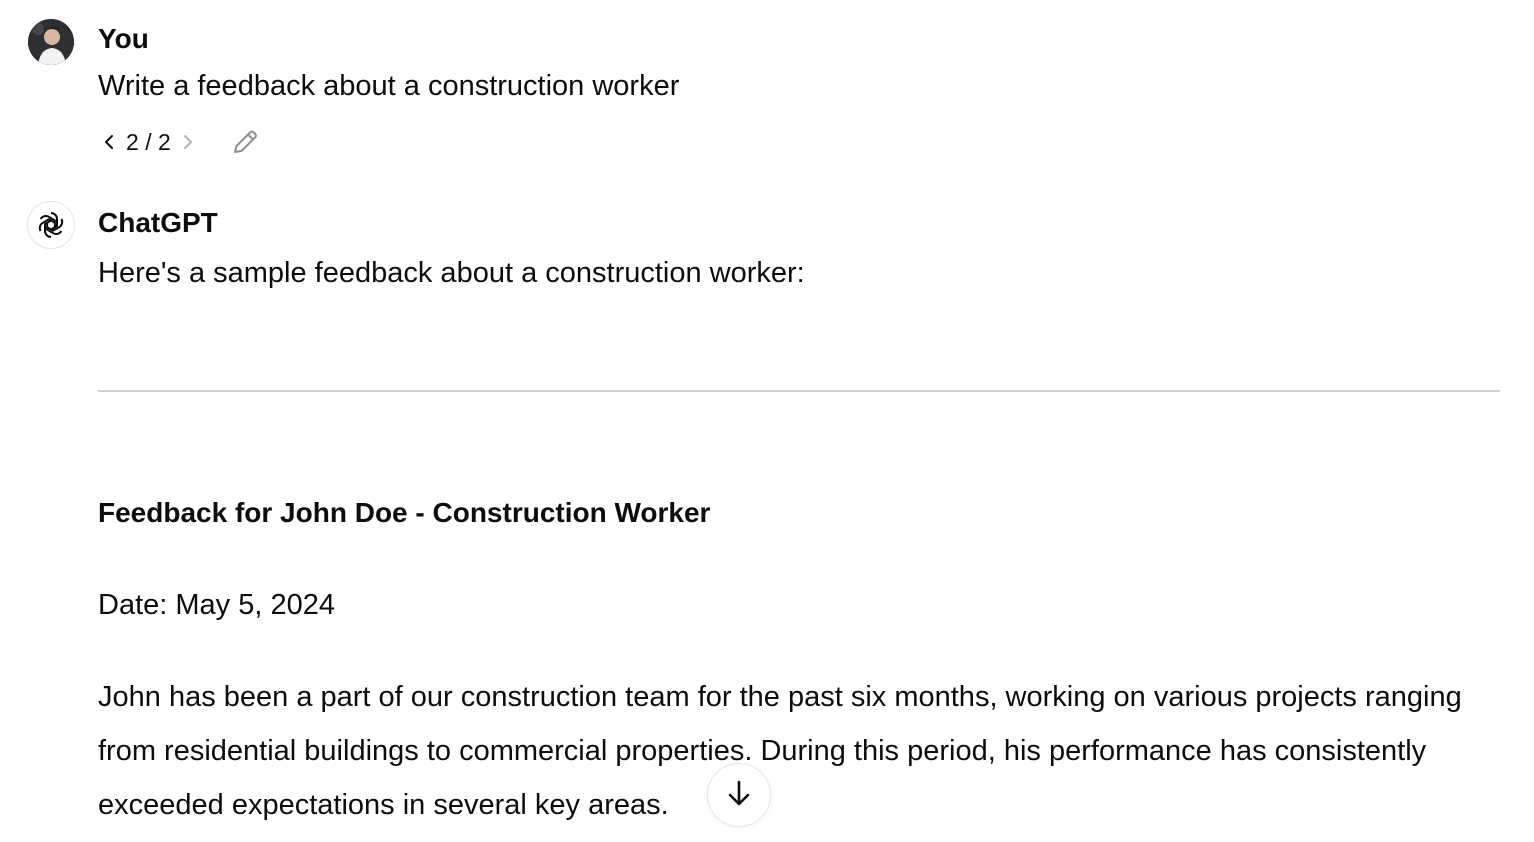 This screenshot has width=1534, height=842. I want to click on response-pager: 2 / 2, so click(148, 142).